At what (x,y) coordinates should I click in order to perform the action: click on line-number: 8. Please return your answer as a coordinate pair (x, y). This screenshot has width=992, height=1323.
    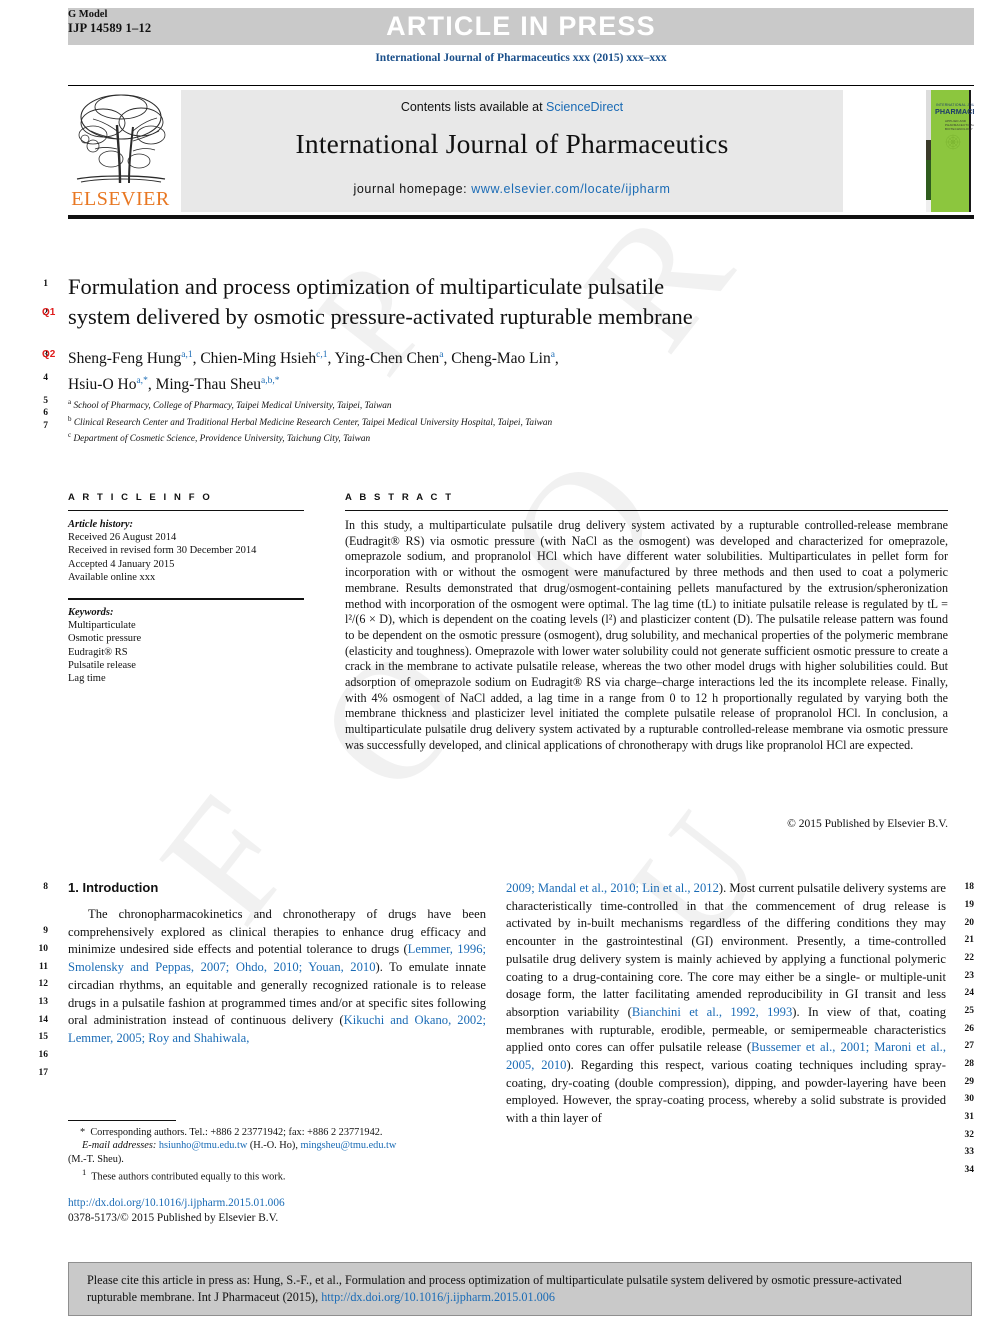
    Looking at the image, I should click on (45, 887).